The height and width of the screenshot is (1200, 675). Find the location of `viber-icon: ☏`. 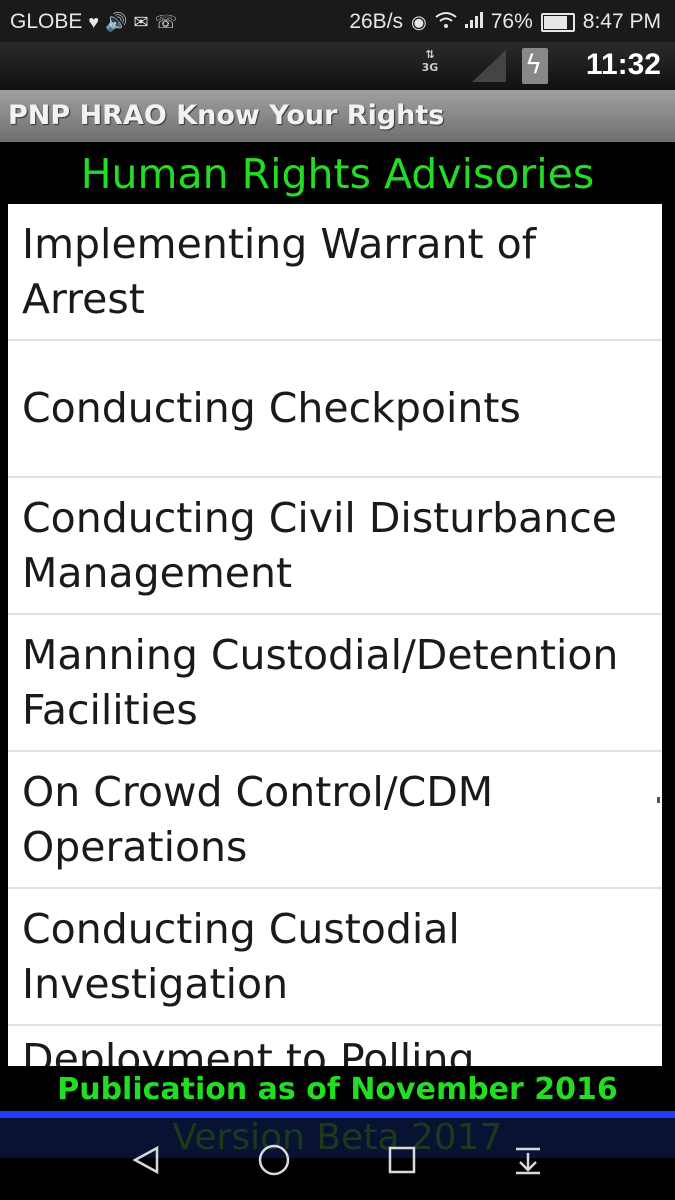

viber-icon: ☏ is located at coordinates (166, 22).